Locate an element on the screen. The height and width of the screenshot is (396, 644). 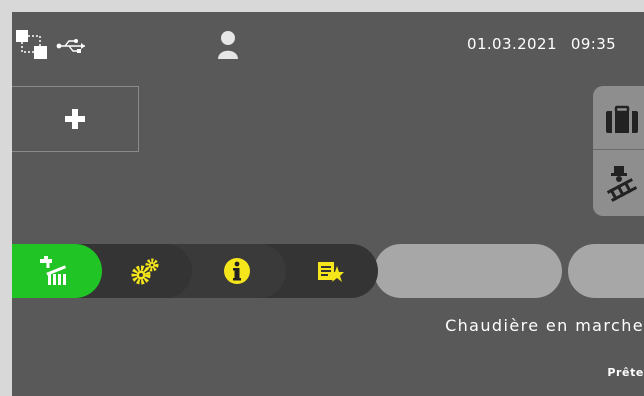
chimney-sweep-button is located at coordinates (618, 183).